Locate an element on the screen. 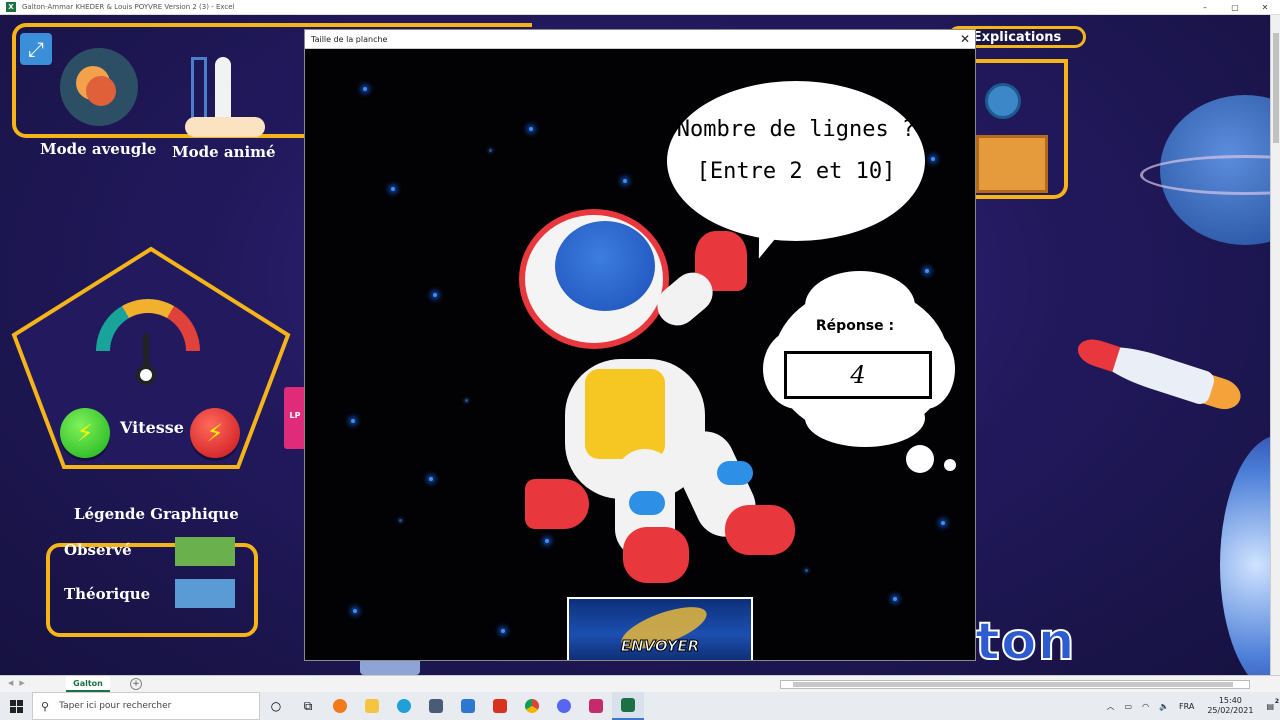  reply-input: 4 is located at coordinates (858, 375).